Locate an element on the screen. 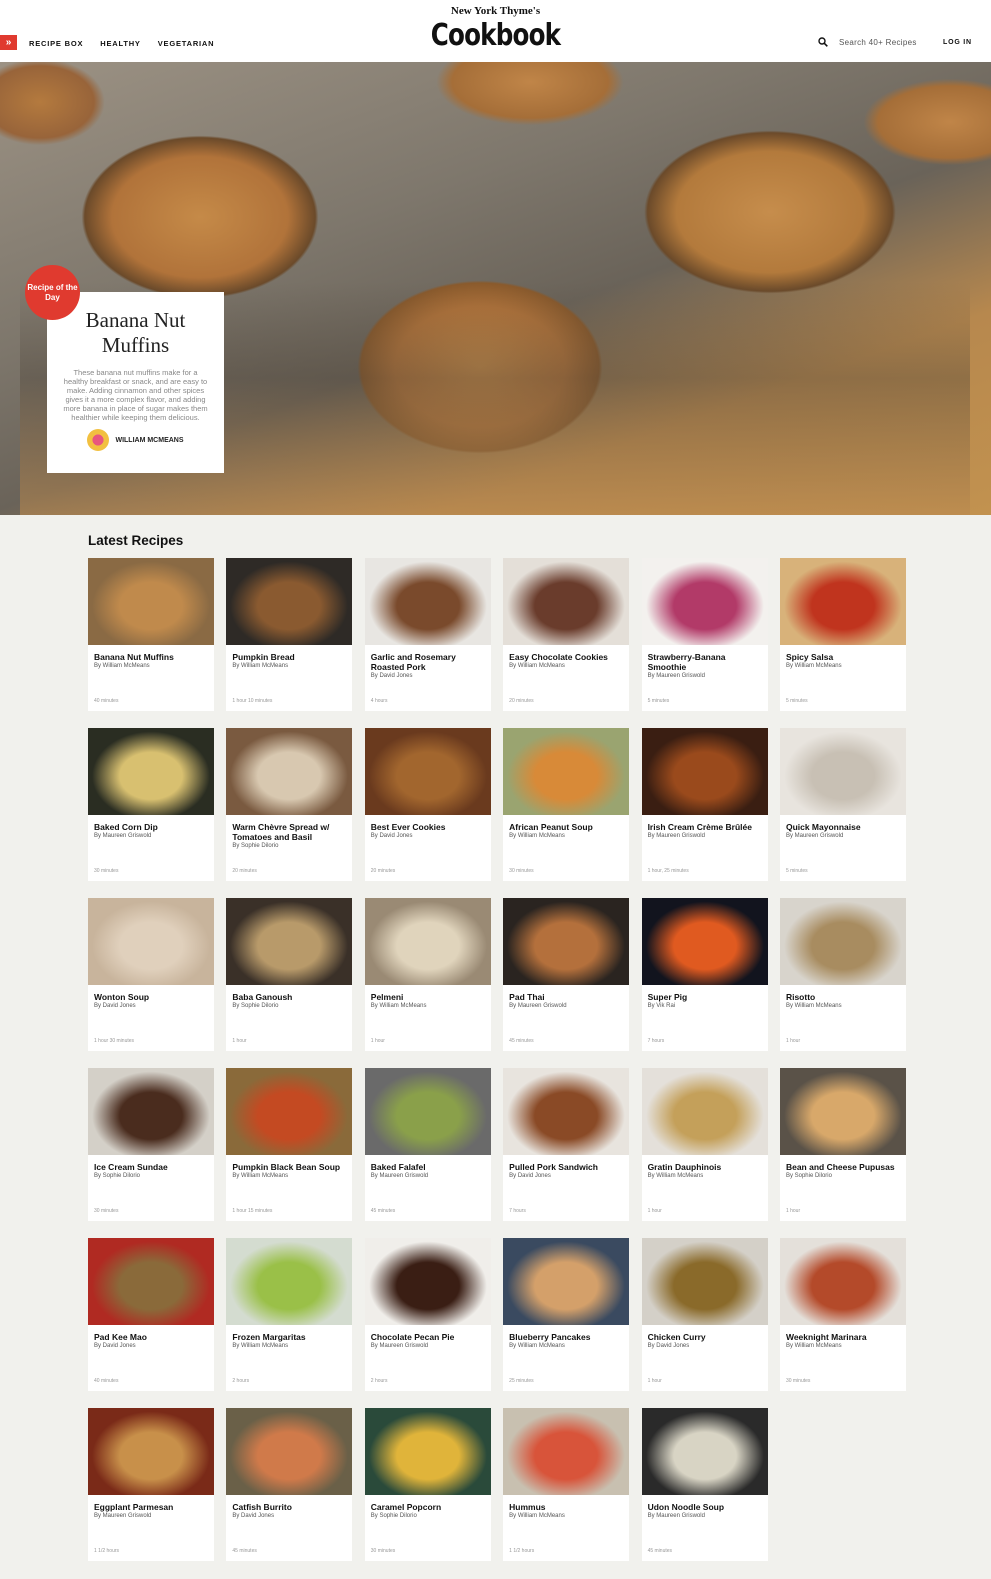 This screenshot has width=991, height=1579. recipe-card: Baba Ganoush By Sophie Dilorio 1 hour is located at coordinates (289, 974).